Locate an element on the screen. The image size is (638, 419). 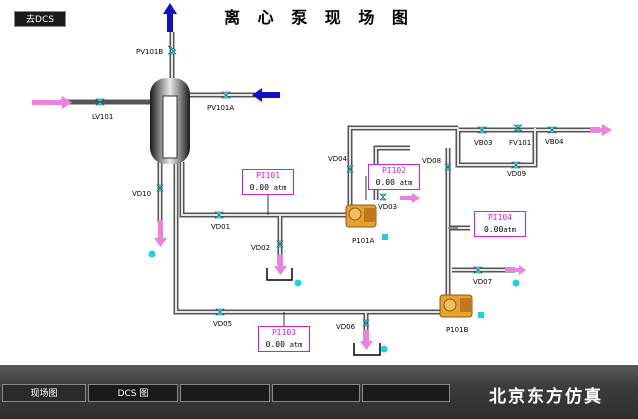
gauge-pi102-value: 0.00 atm is located at coordinates (394, 182).